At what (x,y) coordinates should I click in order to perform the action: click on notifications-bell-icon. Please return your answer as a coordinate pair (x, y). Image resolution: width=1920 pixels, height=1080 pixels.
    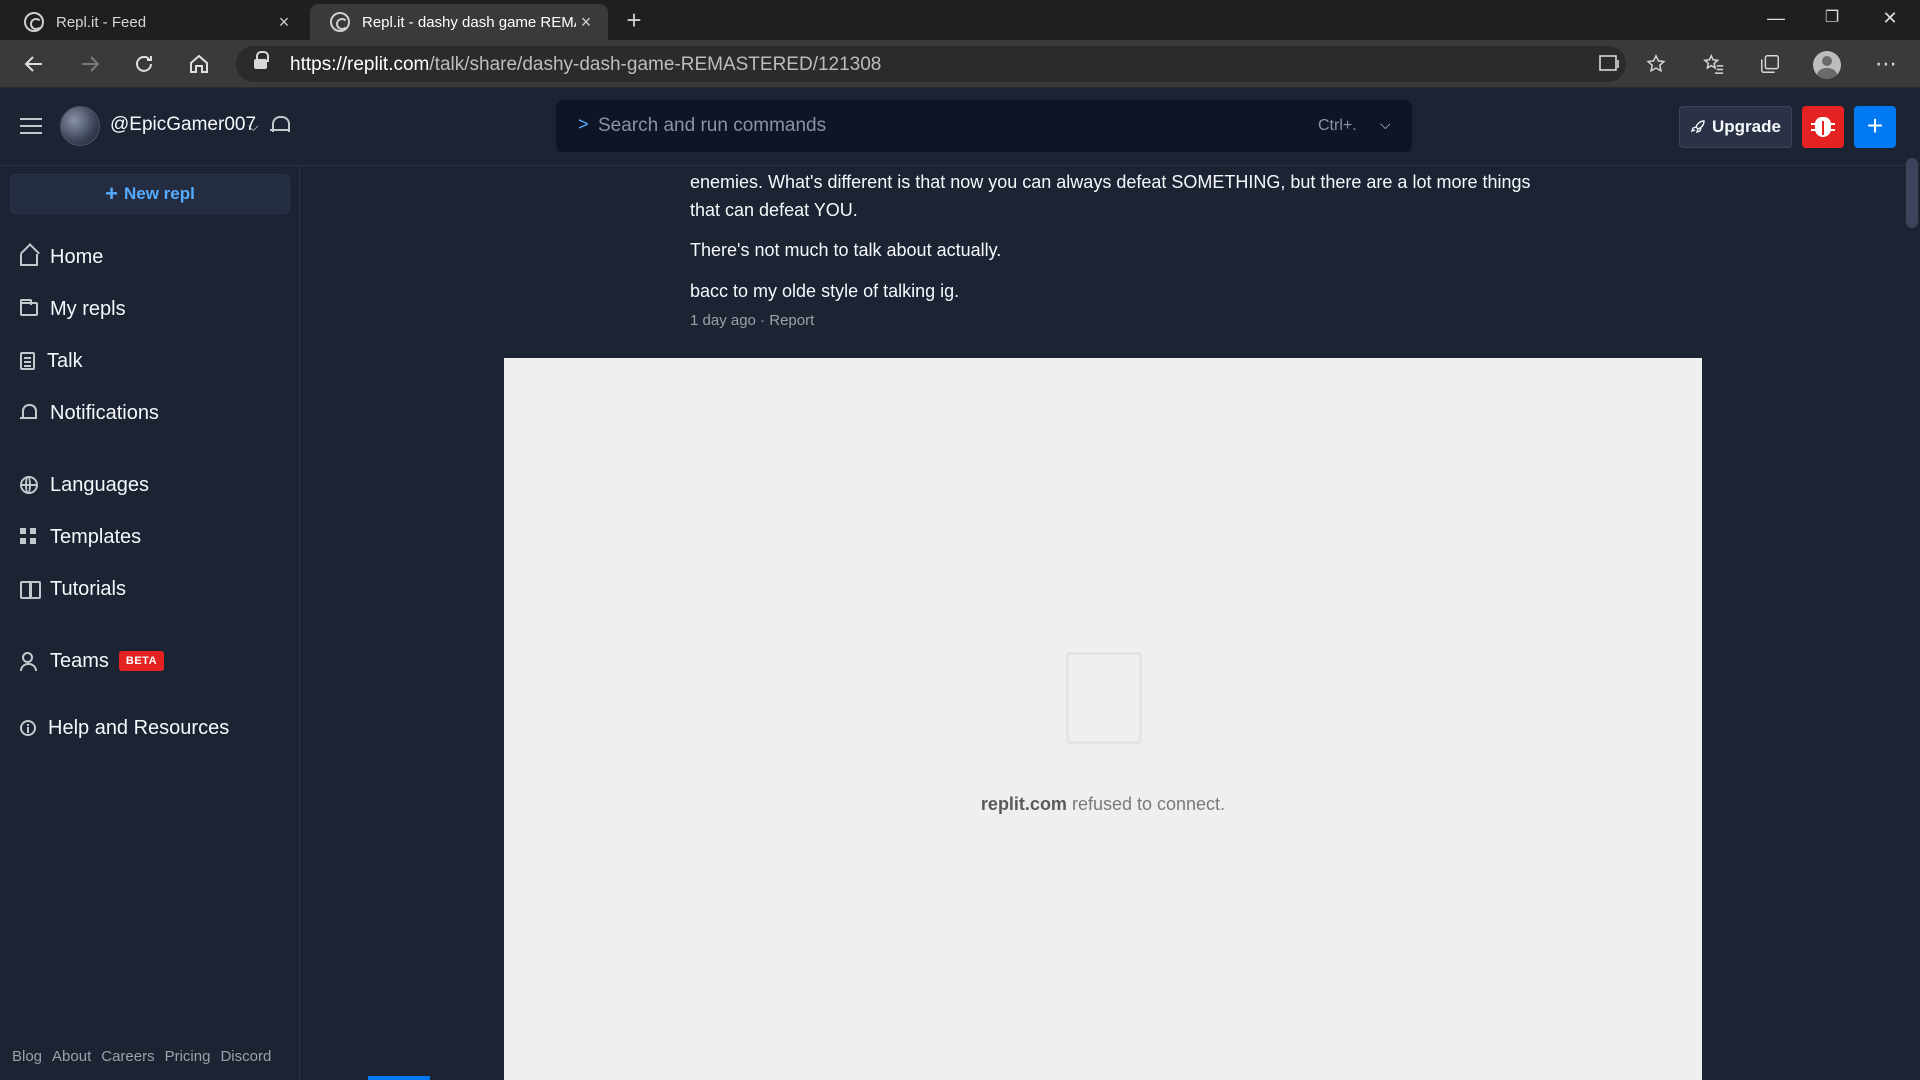
    Looking at the image, I should click on (280, 126).